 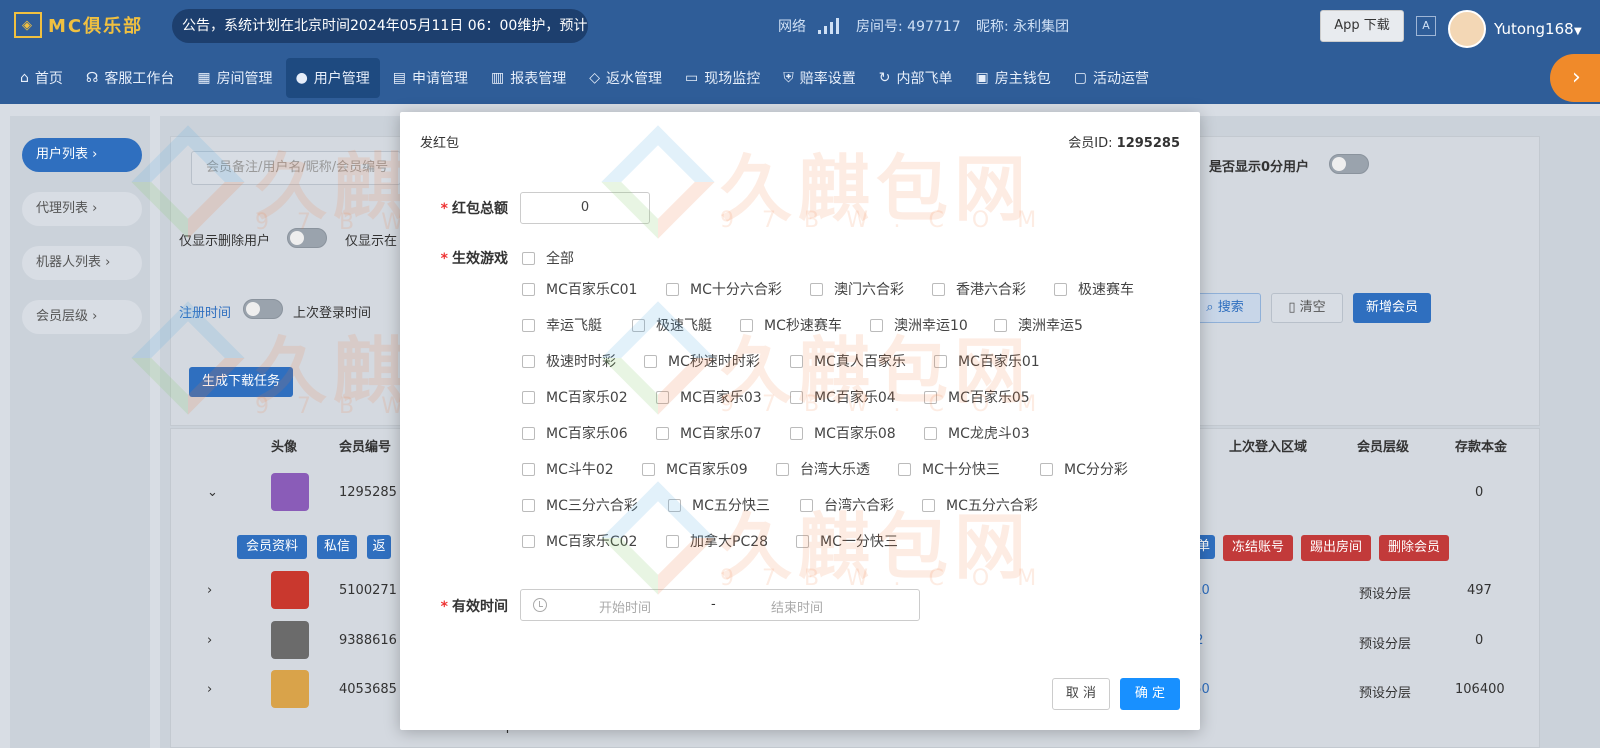 I want to click on checkbox-all: 全部, so click(x=548, y=258).